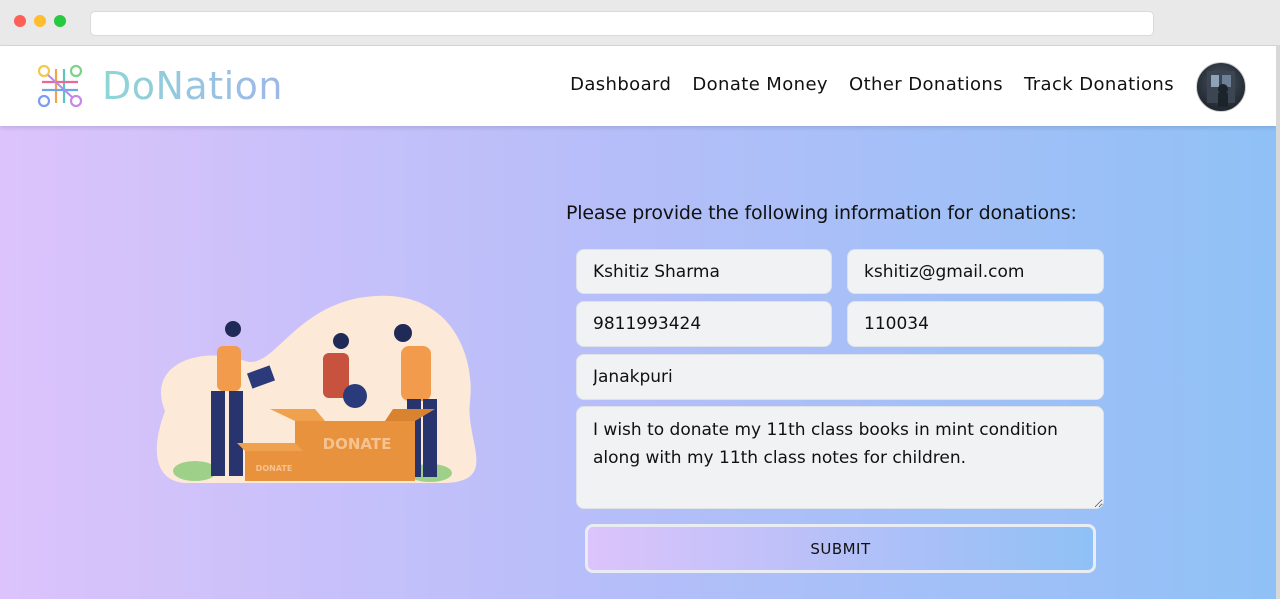  What do you see at coordinates (840, 548) in the screenshot?
I see `submit-button: SUBMIT` at bounding box center [840, 548].